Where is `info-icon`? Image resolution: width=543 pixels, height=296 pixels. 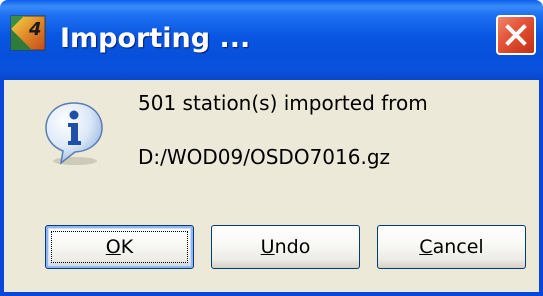
info-icon is located at coordinates (74, 133).